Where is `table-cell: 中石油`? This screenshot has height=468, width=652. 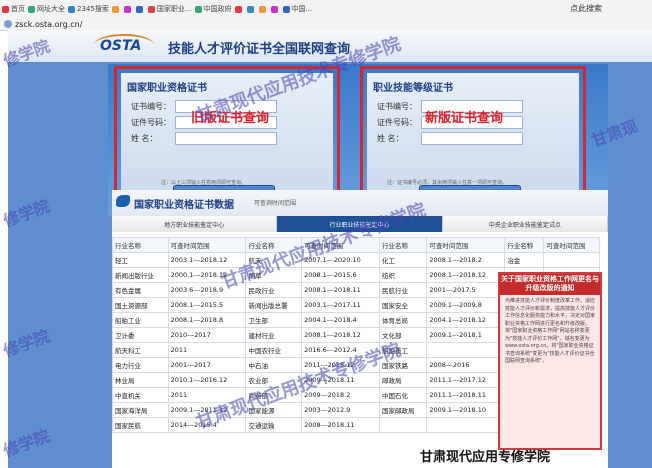 table-cell: 中石油 is located at coordinates (274, 365).